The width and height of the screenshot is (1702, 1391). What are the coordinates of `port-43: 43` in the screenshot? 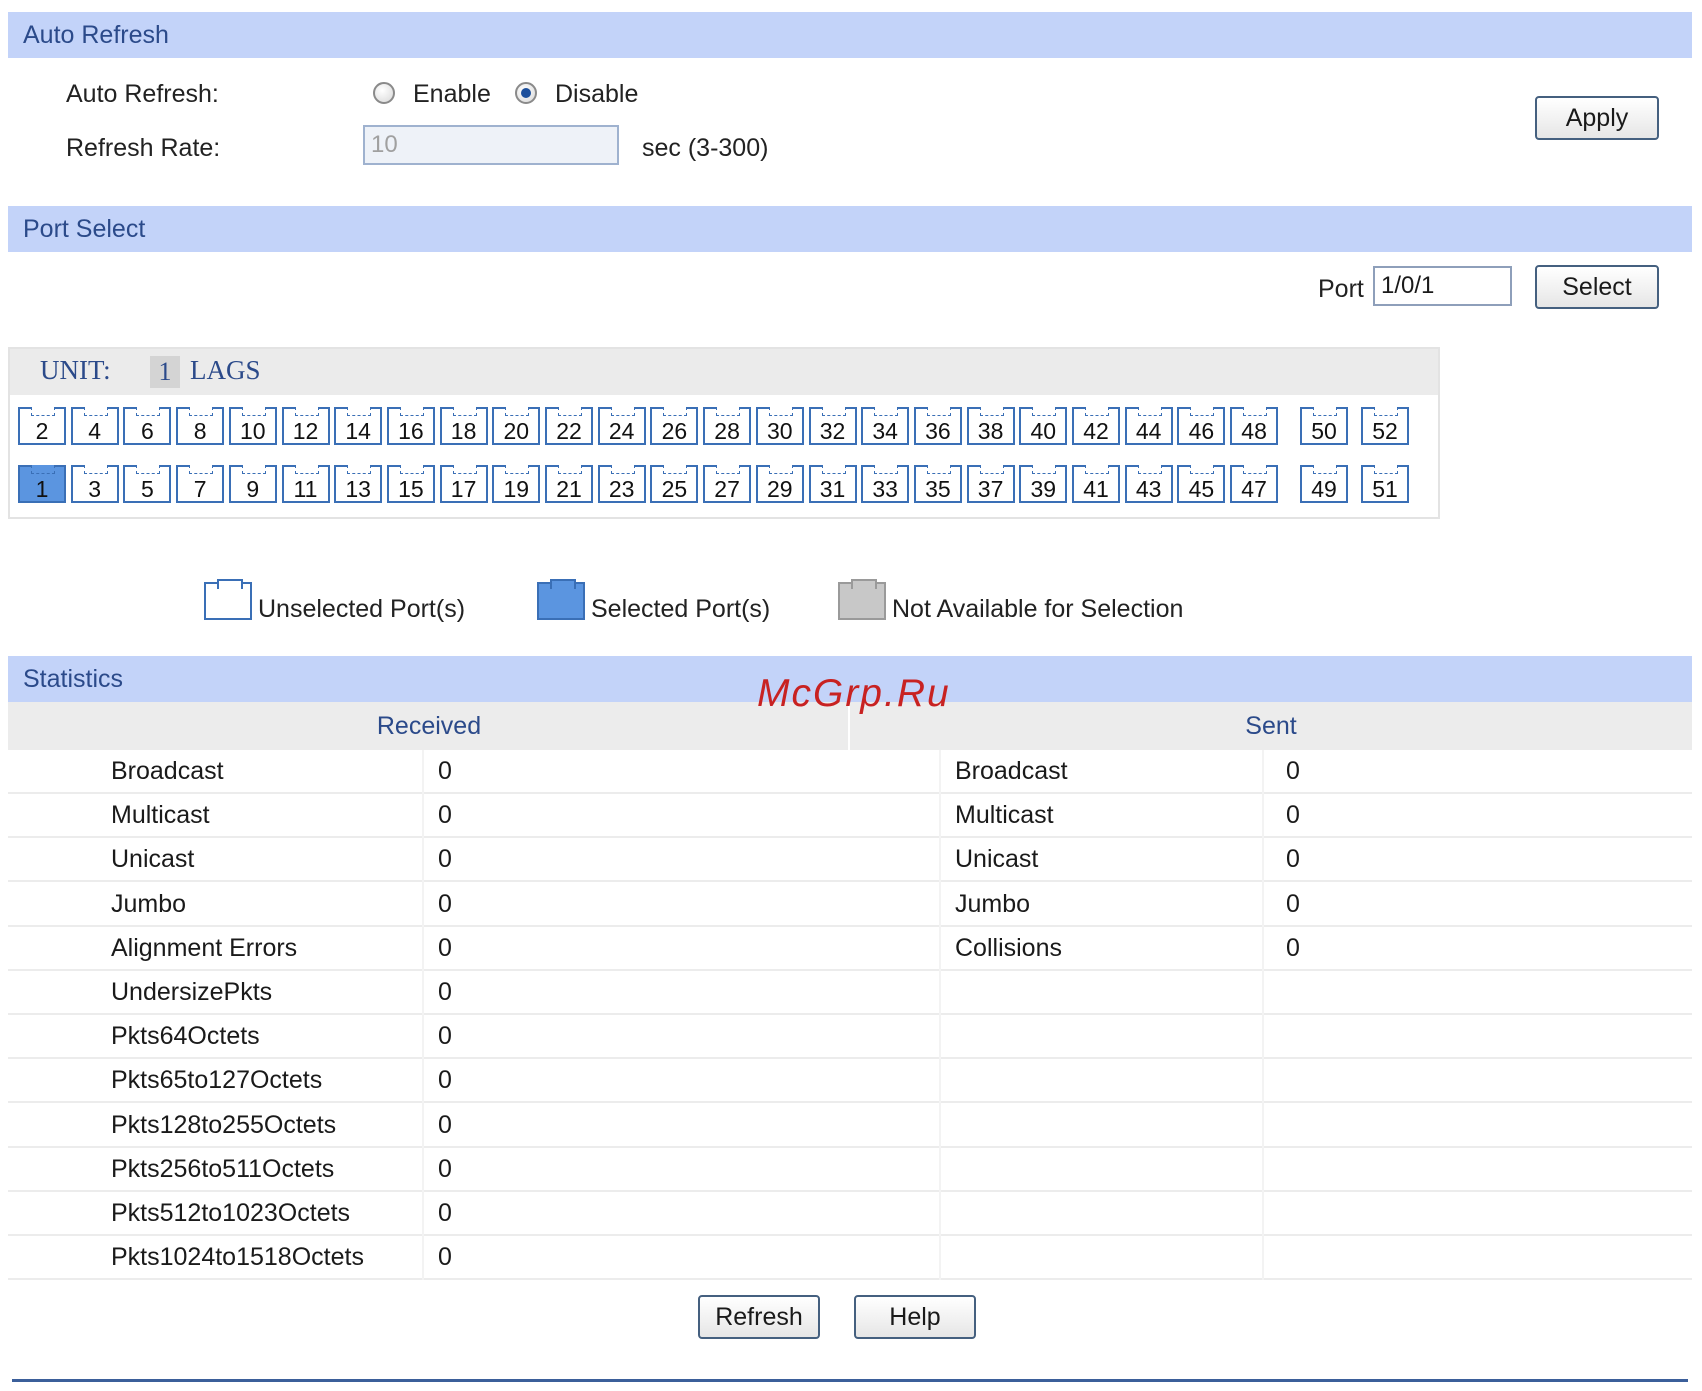 It's located at (1148, 484).